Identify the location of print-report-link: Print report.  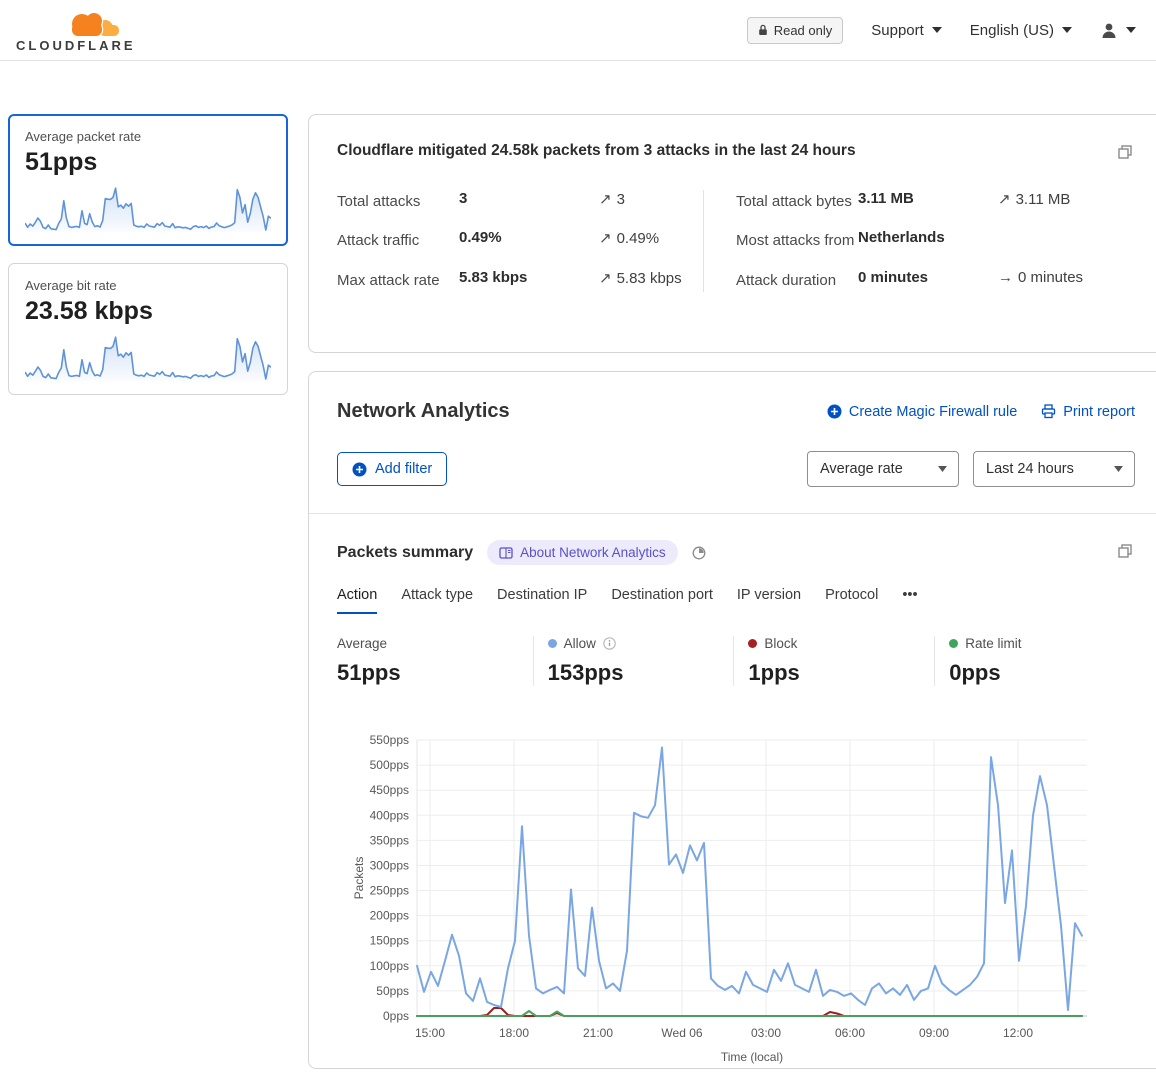
(1088, 412).